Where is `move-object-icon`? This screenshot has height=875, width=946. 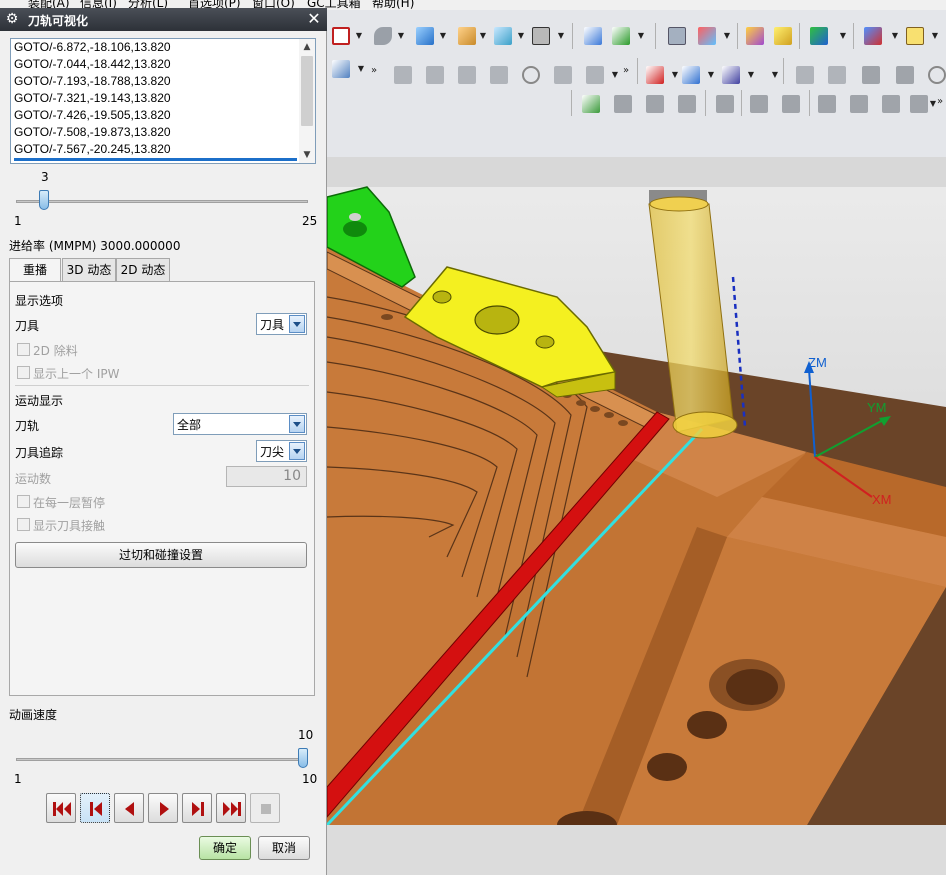 move-object-icon is located at coordinates (707, 36).